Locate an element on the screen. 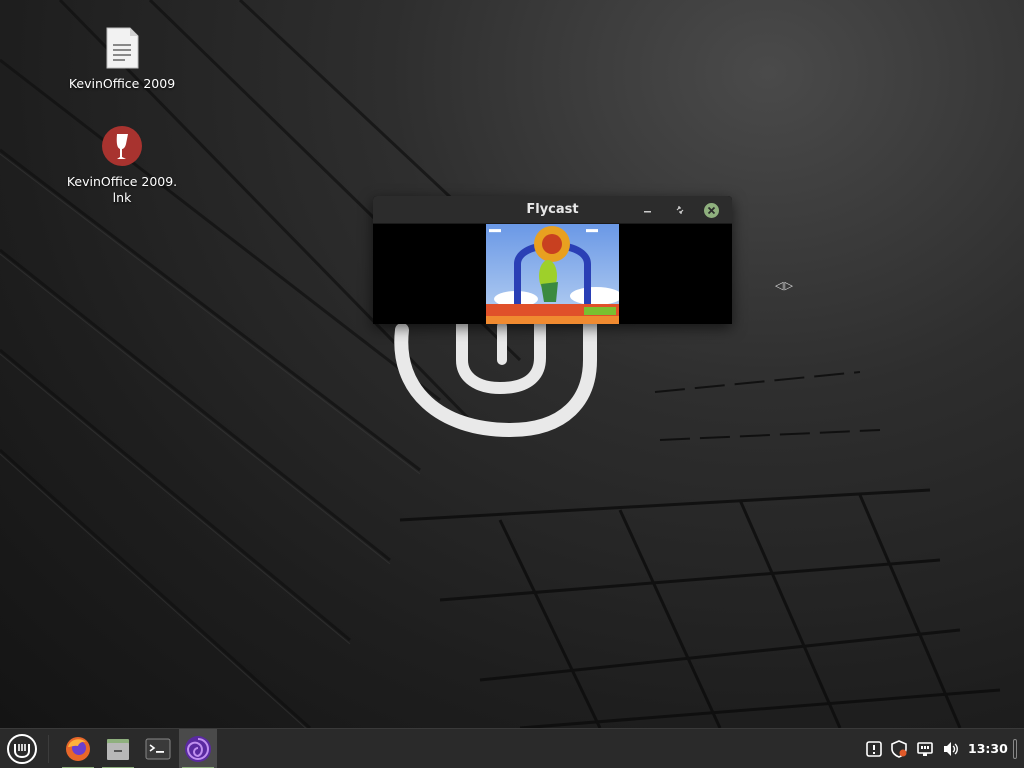 The width and height of the screenshot is (1024, 768). network-icon is located at coordinates (925, 749).